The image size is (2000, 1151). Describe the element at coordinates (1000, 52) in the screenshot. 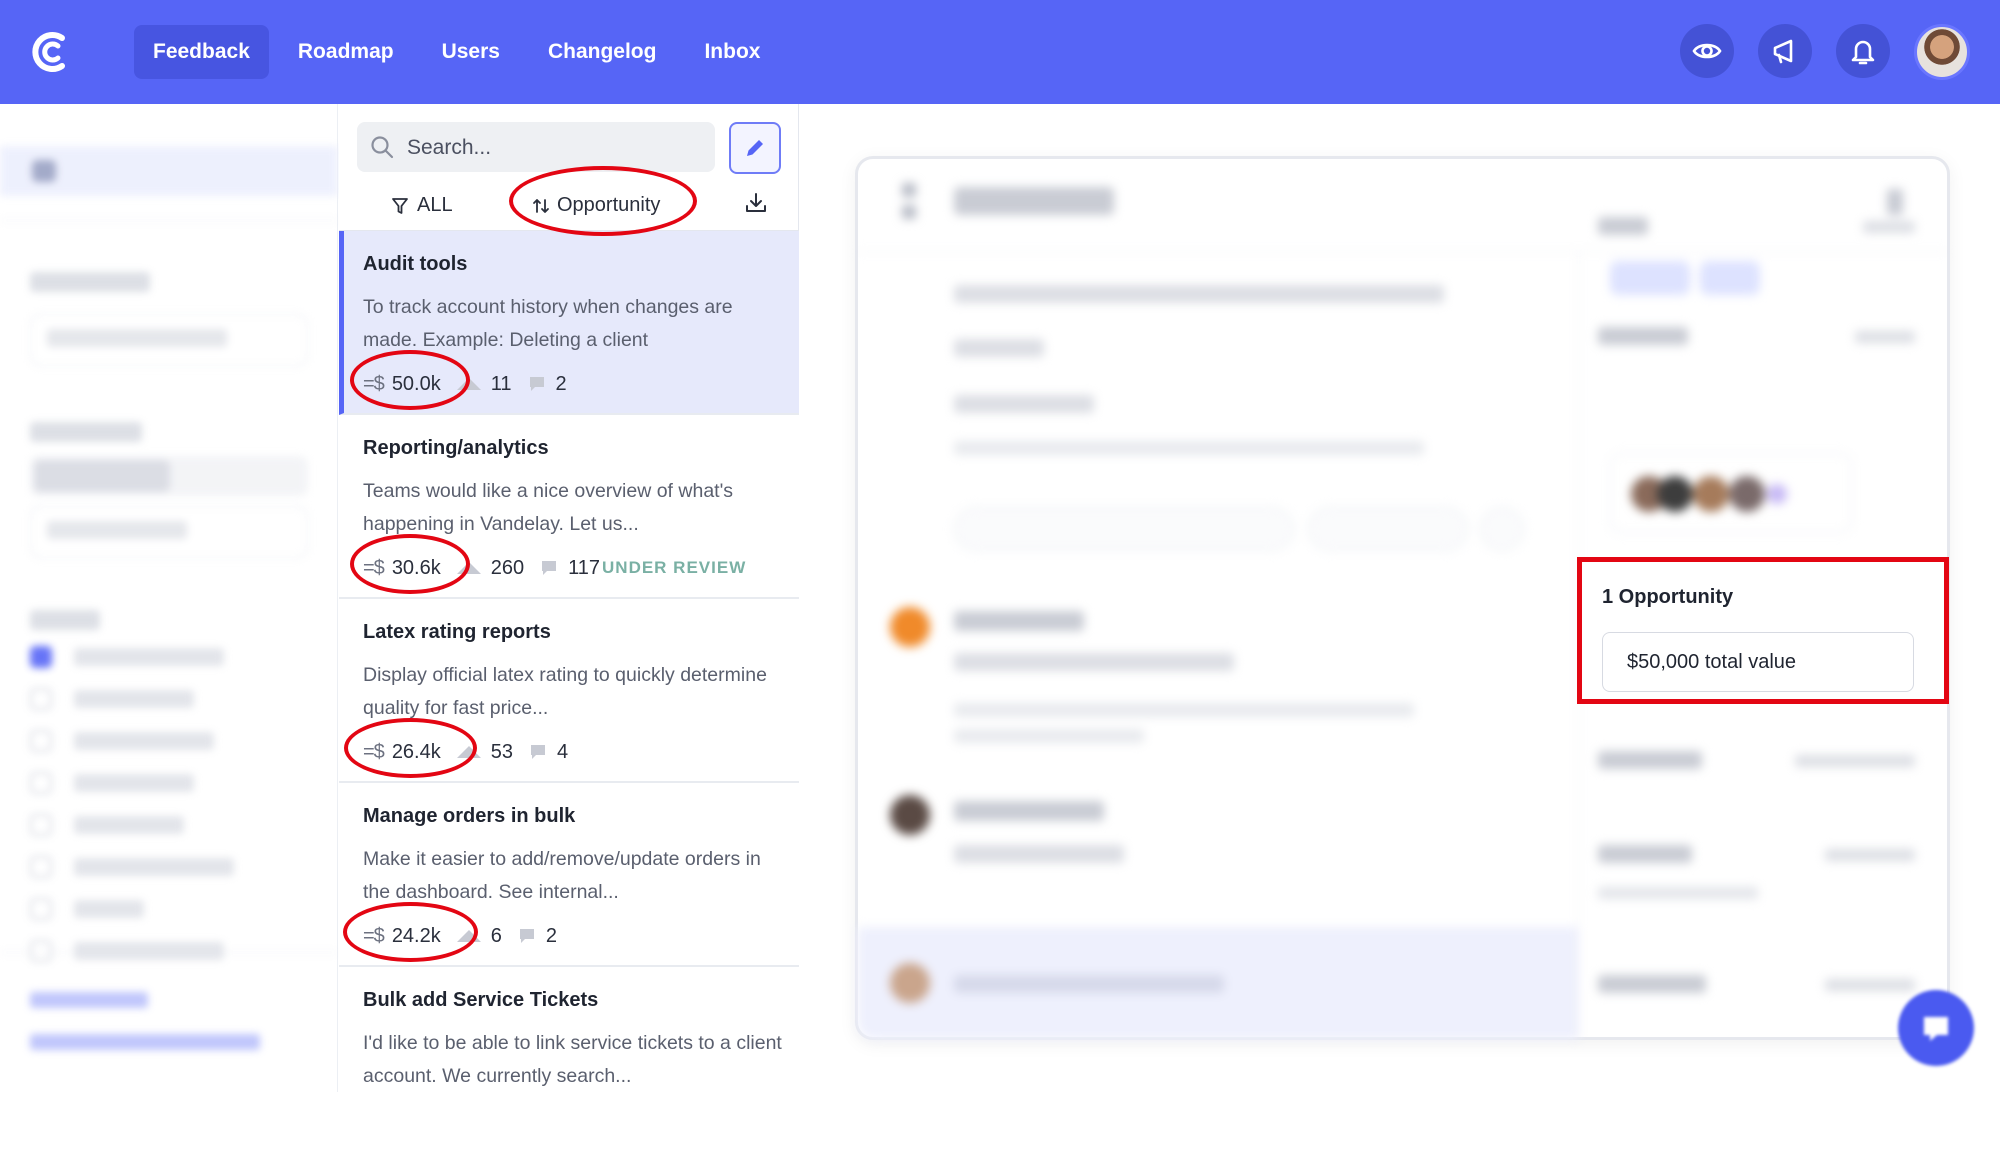

I see `top-navigation-bar: Feedback Roadmap Users Changelog Inbox` at that location.